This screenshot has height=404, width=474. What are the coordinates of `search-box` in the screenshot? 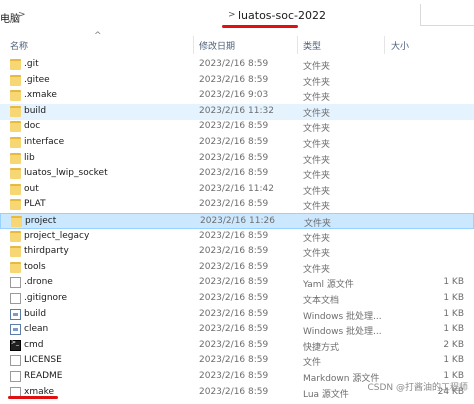 It's located at (447, 15).